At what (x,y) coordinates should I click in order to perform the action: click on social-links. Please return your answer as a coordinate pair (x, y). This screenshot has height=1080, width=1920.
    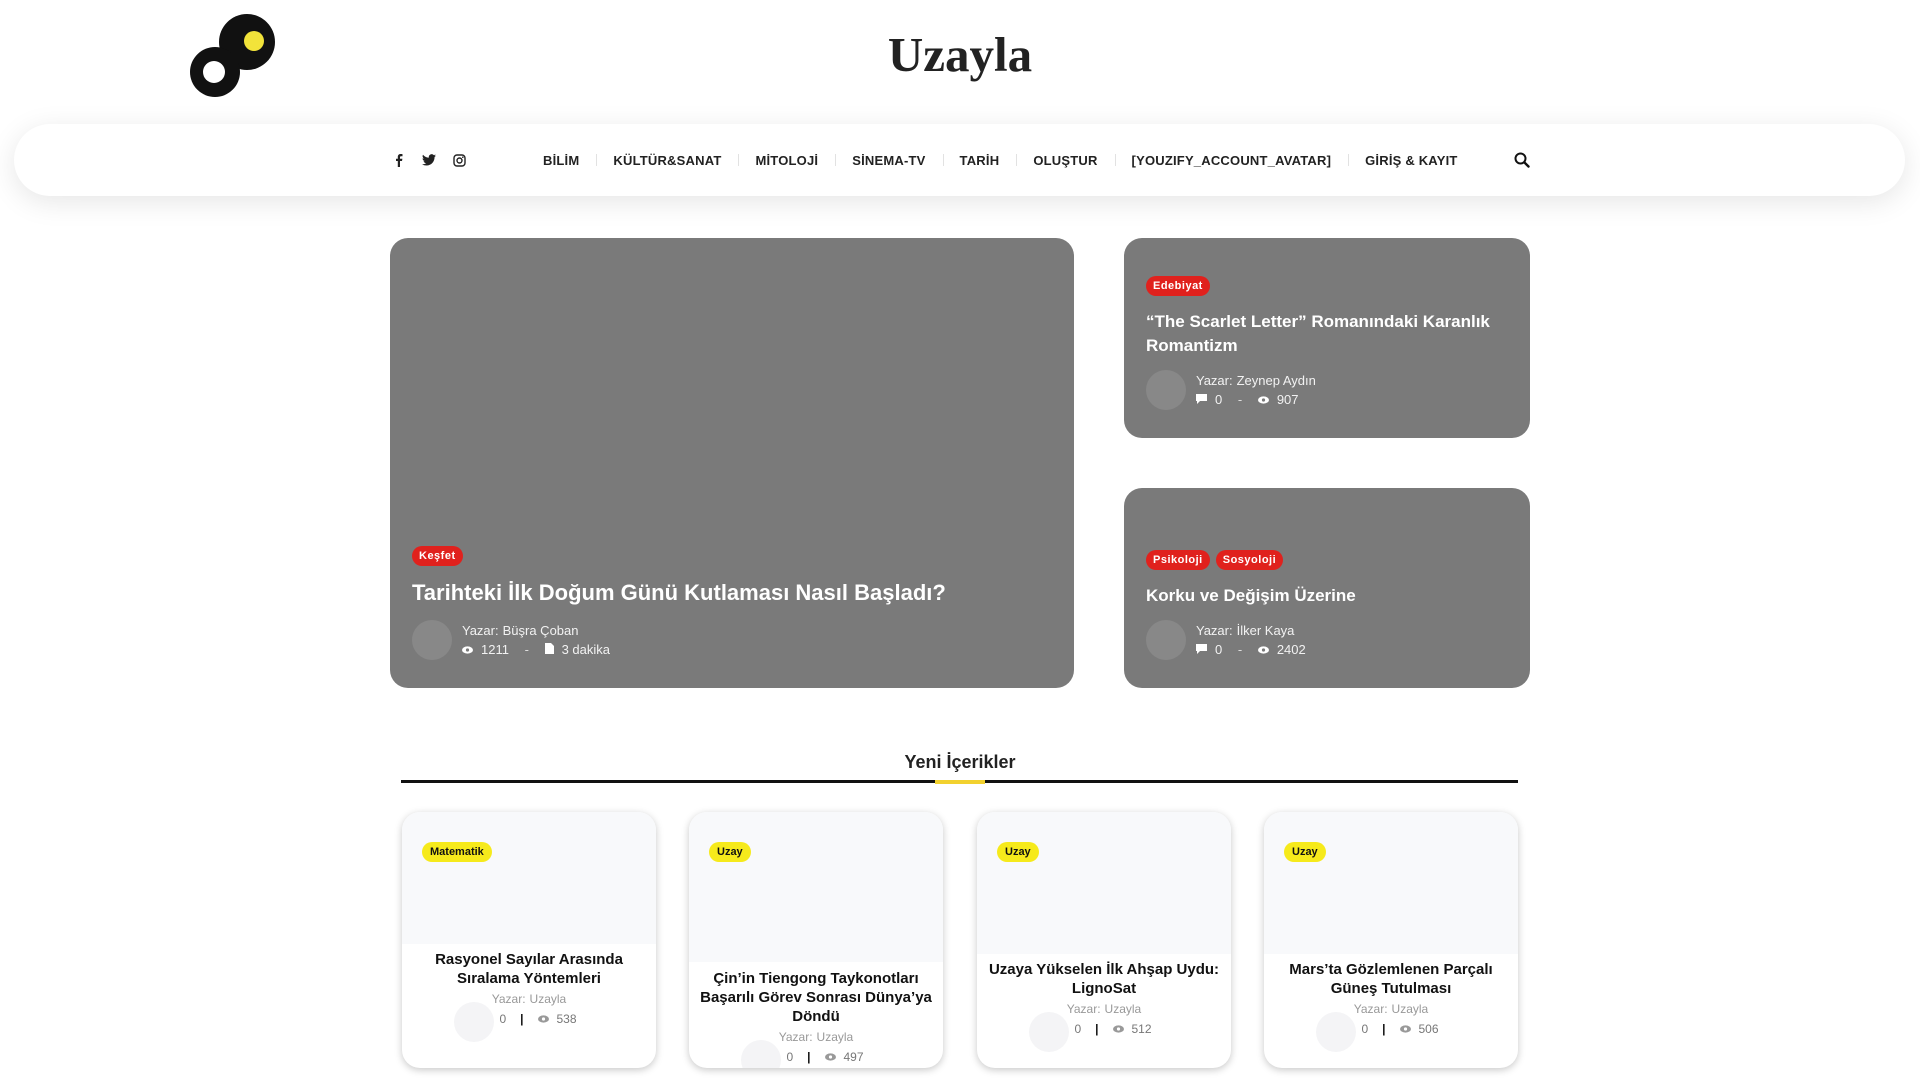
    Looking at the image, I should click on (429, 160).